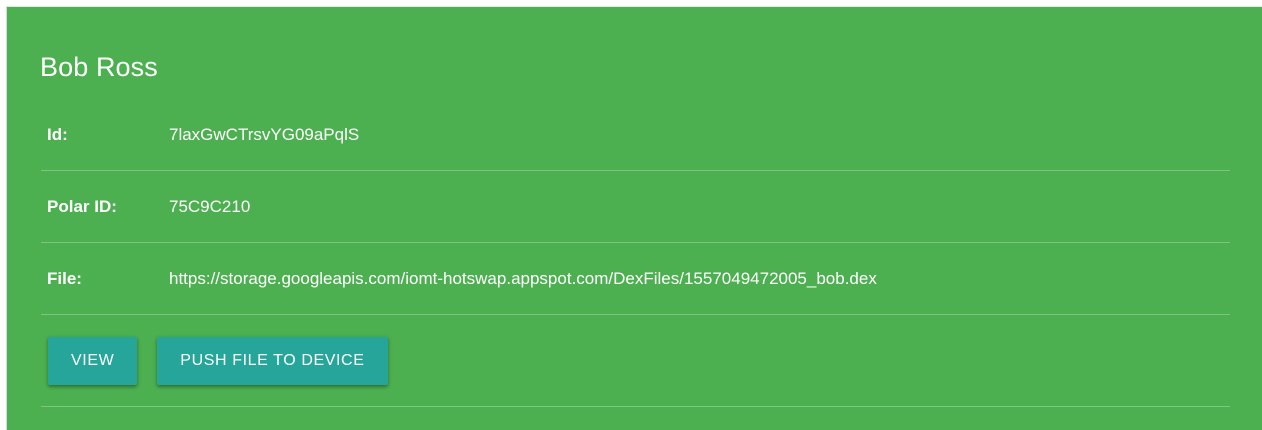 This screenshot has height=430, width=1262. Describe the element at coordinates (82, 206) in the screenshot. I see `polar-id-label: Polar ID:` at that location.